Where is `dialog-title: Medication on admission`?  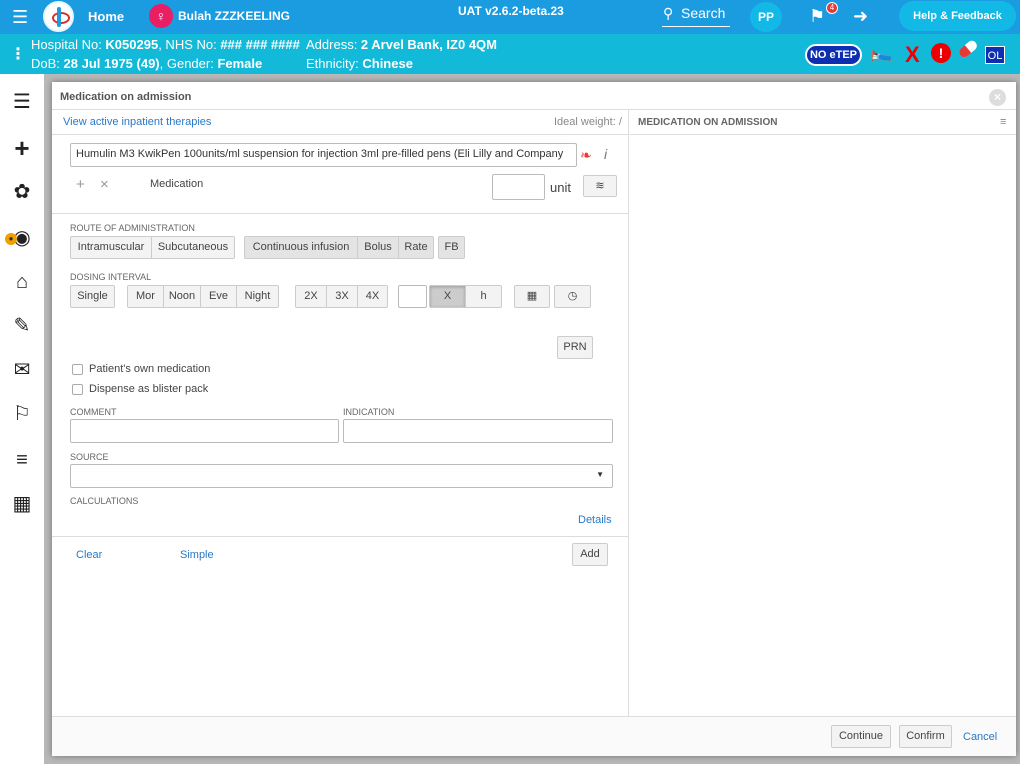
dialog-title: Medication on admission is located at coordinates (126, 97).